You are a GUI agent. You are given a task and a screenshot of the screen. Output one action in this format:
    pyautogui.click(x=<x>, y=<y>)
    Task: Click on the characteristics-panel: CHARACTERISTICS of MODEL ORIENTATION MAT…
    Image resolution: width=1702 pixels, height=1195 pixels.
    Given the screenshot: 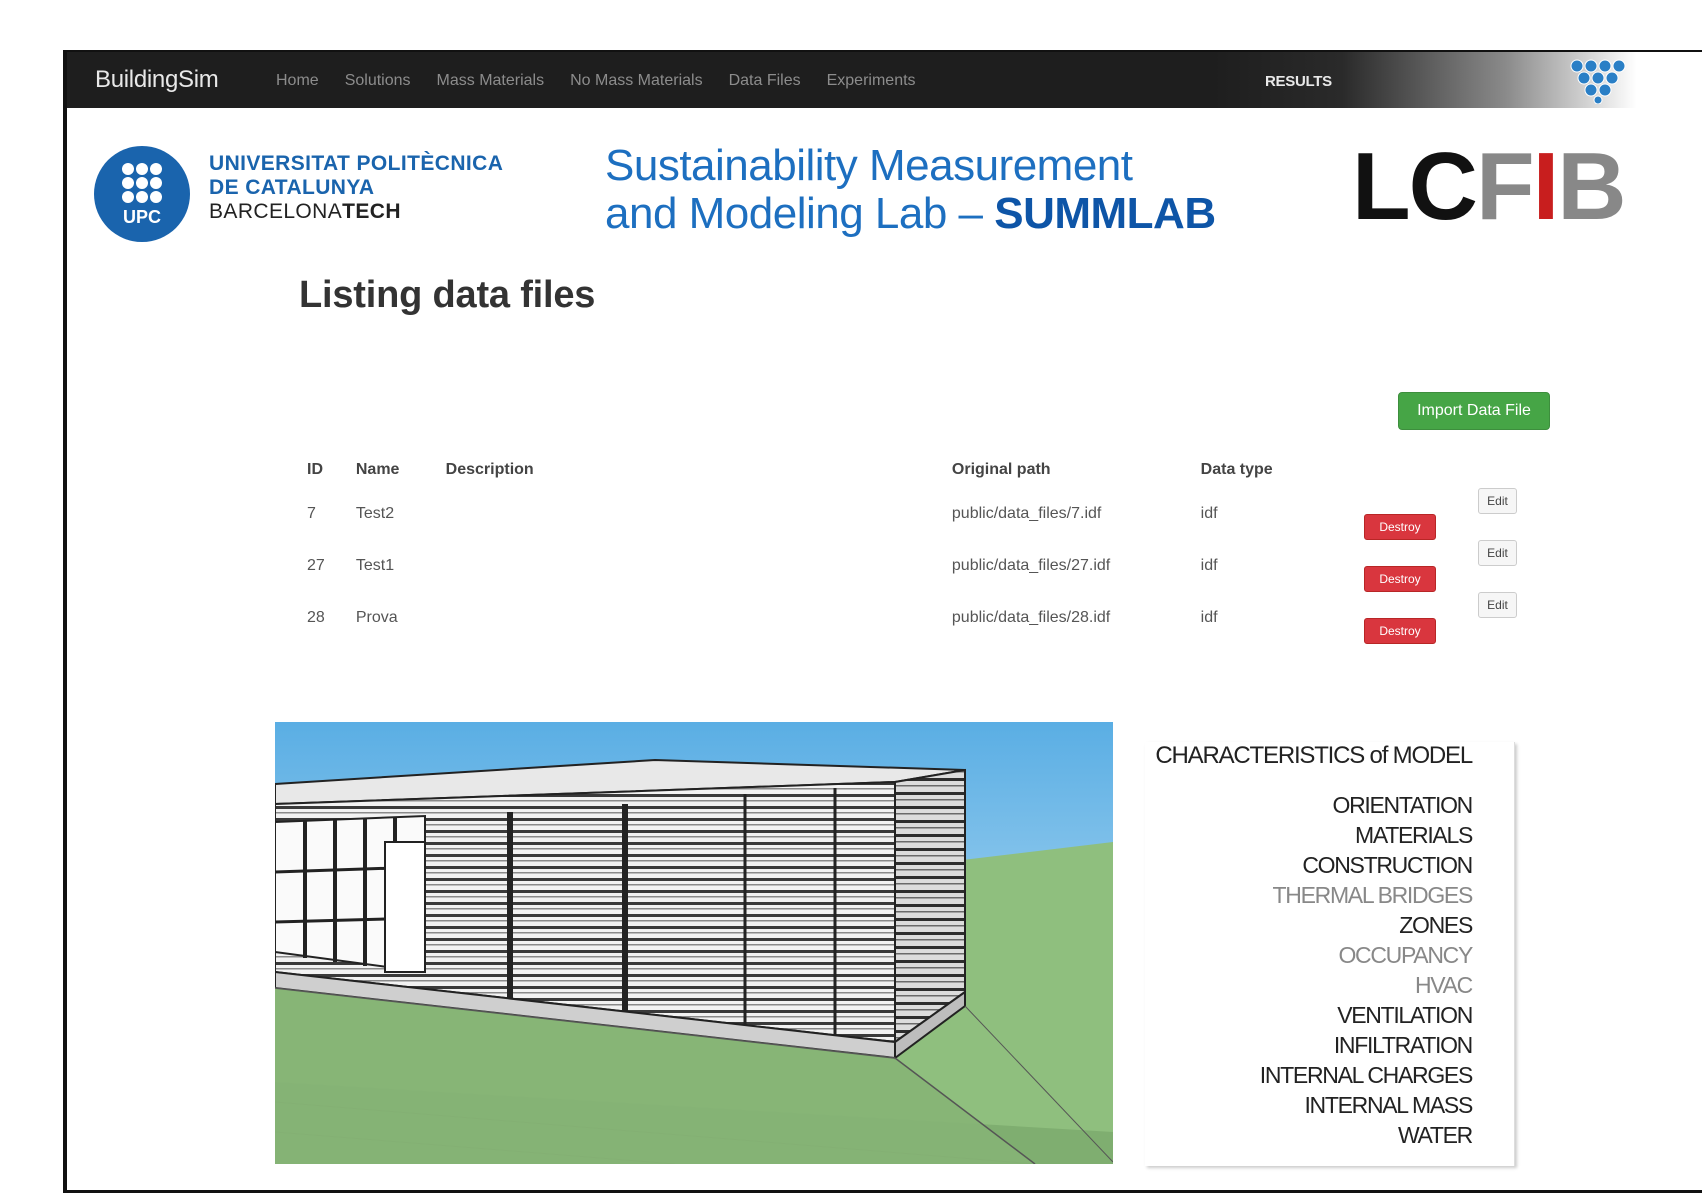 What is the action you would take?
    pyautogui.click(x=1330, y=954)
    